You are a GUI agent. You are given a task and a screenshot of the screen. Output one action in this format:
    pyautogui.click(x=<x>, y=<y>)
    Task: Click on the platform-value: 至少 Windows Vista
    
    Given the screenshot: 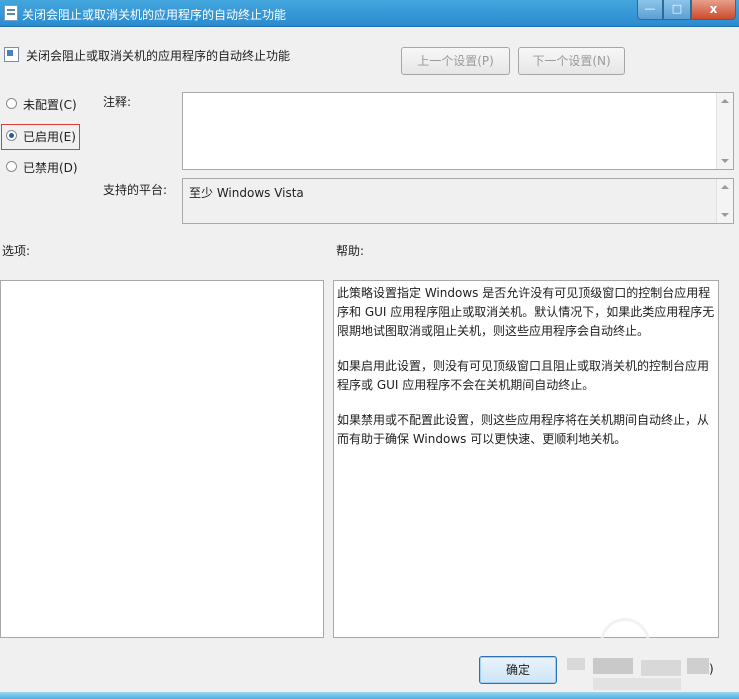 What is the action you would take?
    pyautogui.click(x=246, y=193)
    